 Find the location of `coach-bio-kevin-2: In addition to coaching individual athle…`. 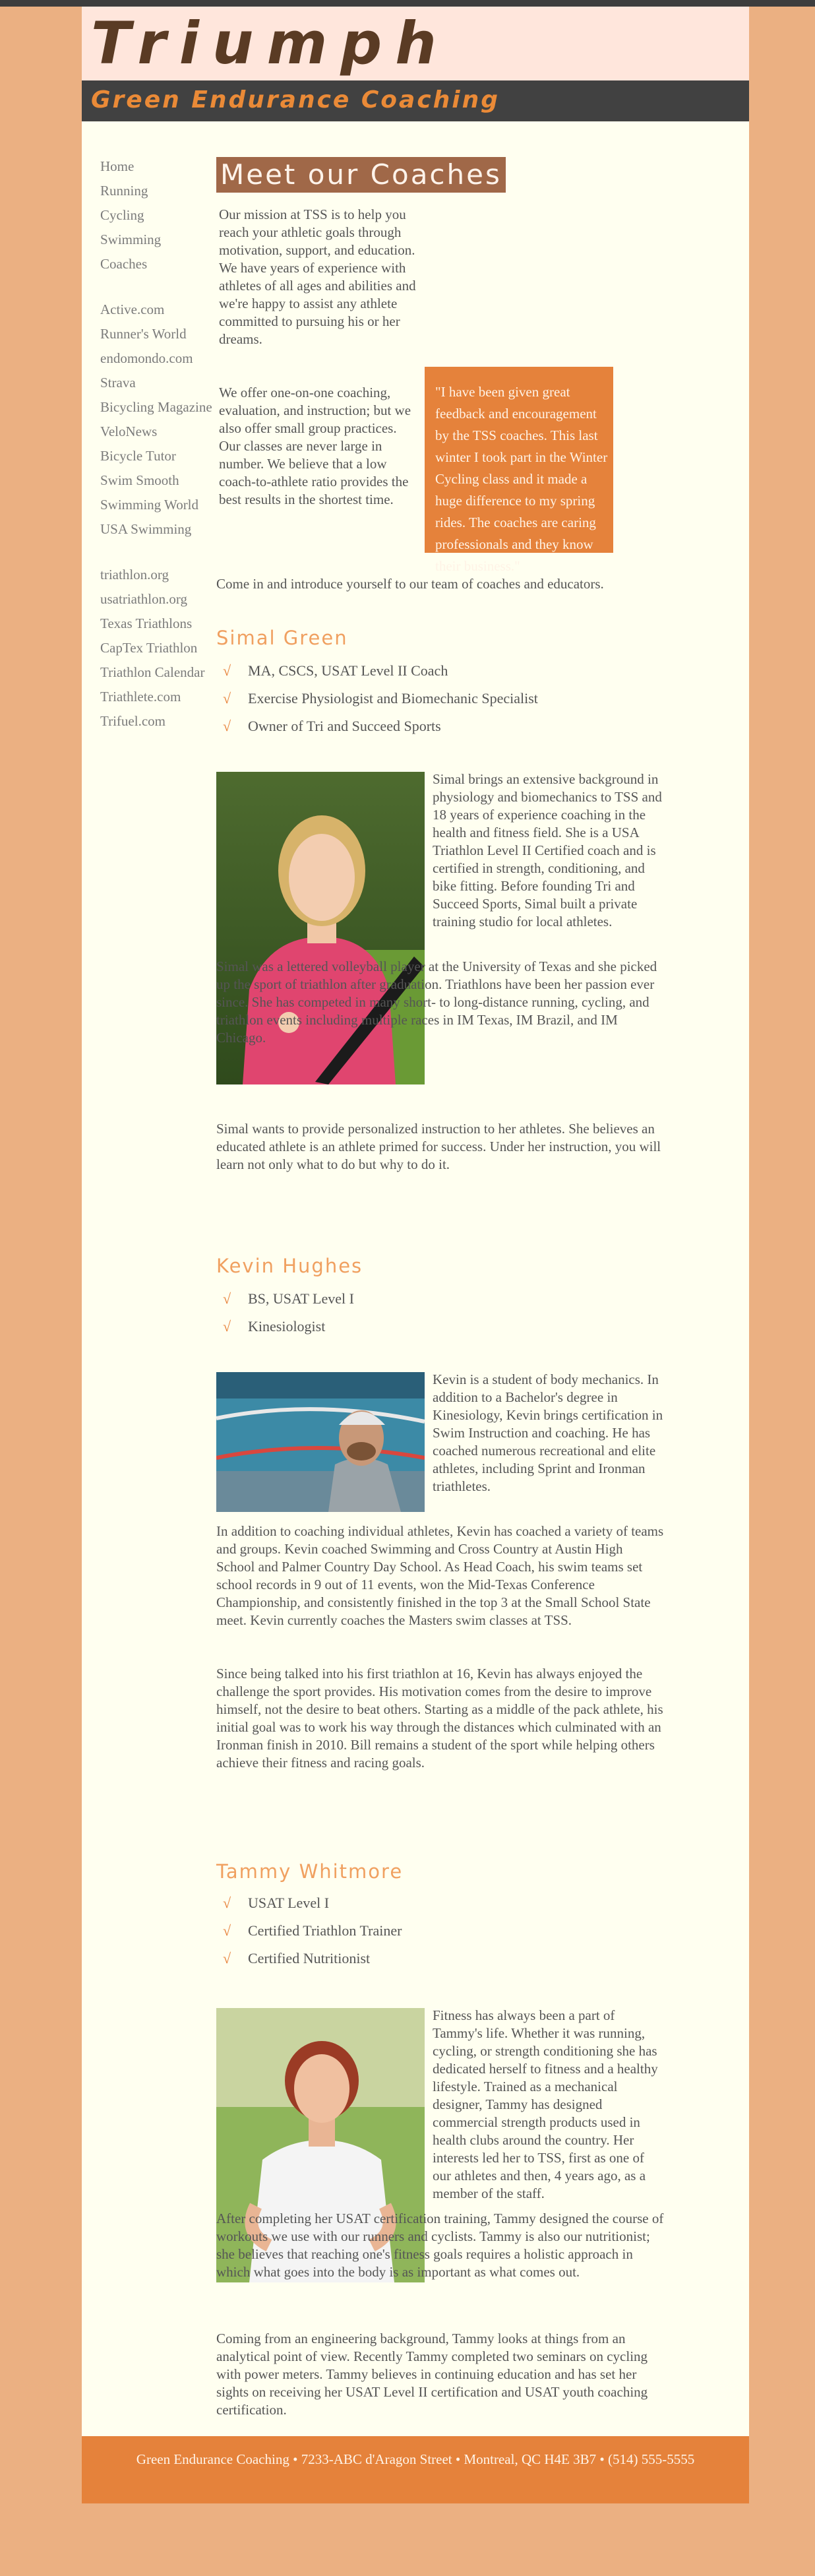

coach-bio-kevin-2: In addition to coaching individual athle… is located at coordinates (440, 1576).